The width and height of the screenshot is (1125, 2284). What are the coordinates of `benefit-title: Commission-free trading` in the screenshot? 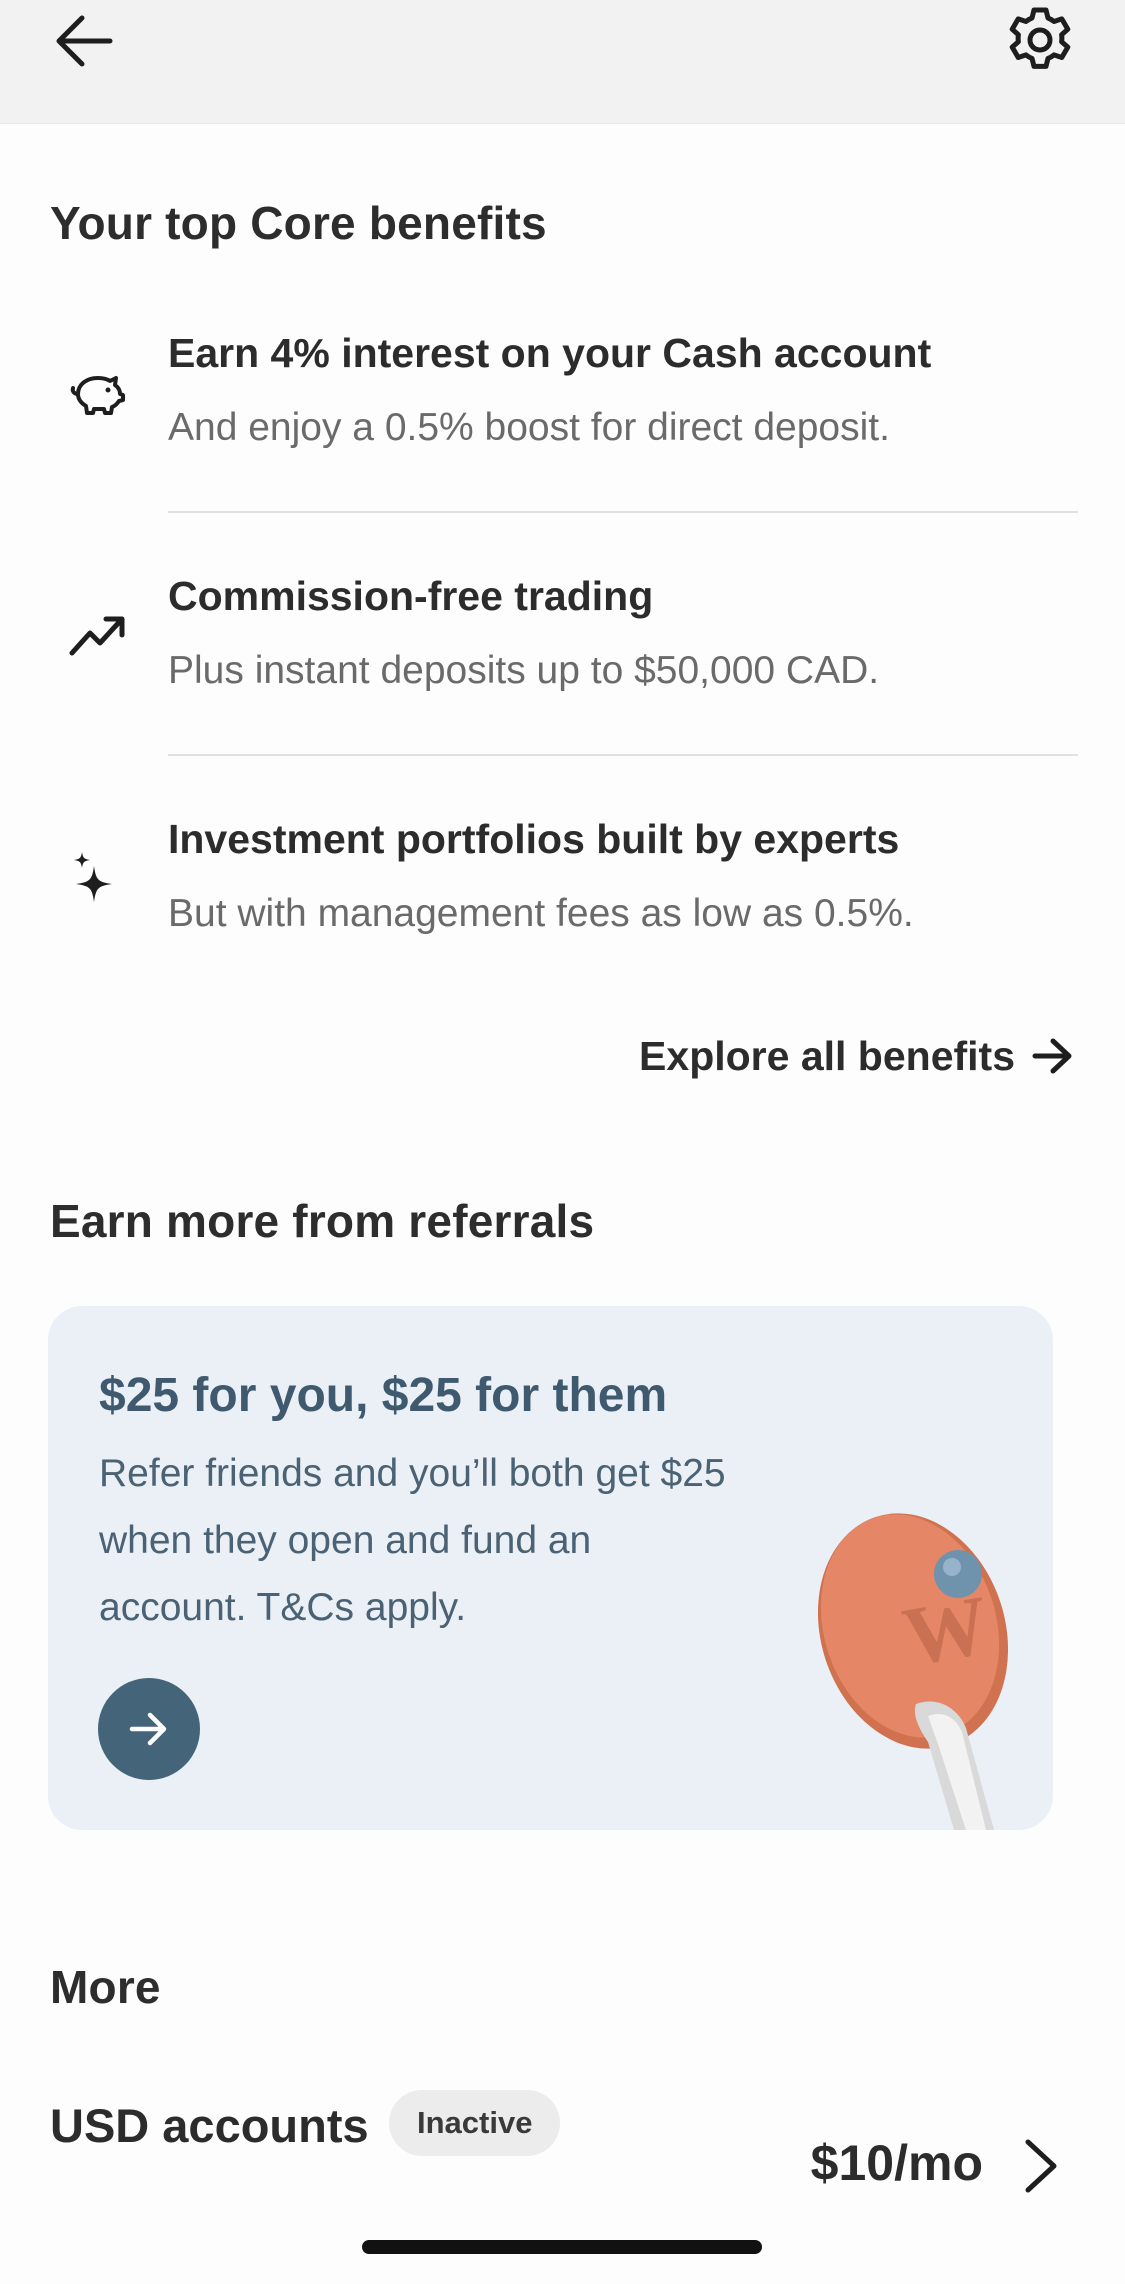 It's located at (411, 596).